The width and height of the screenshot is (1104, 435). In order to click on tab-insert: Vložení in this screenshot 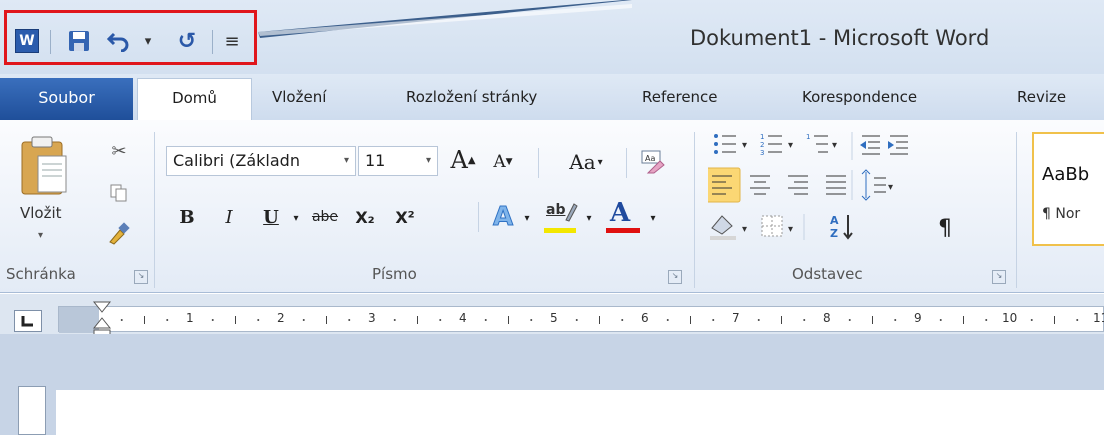, I will do `click(299, 97)`.